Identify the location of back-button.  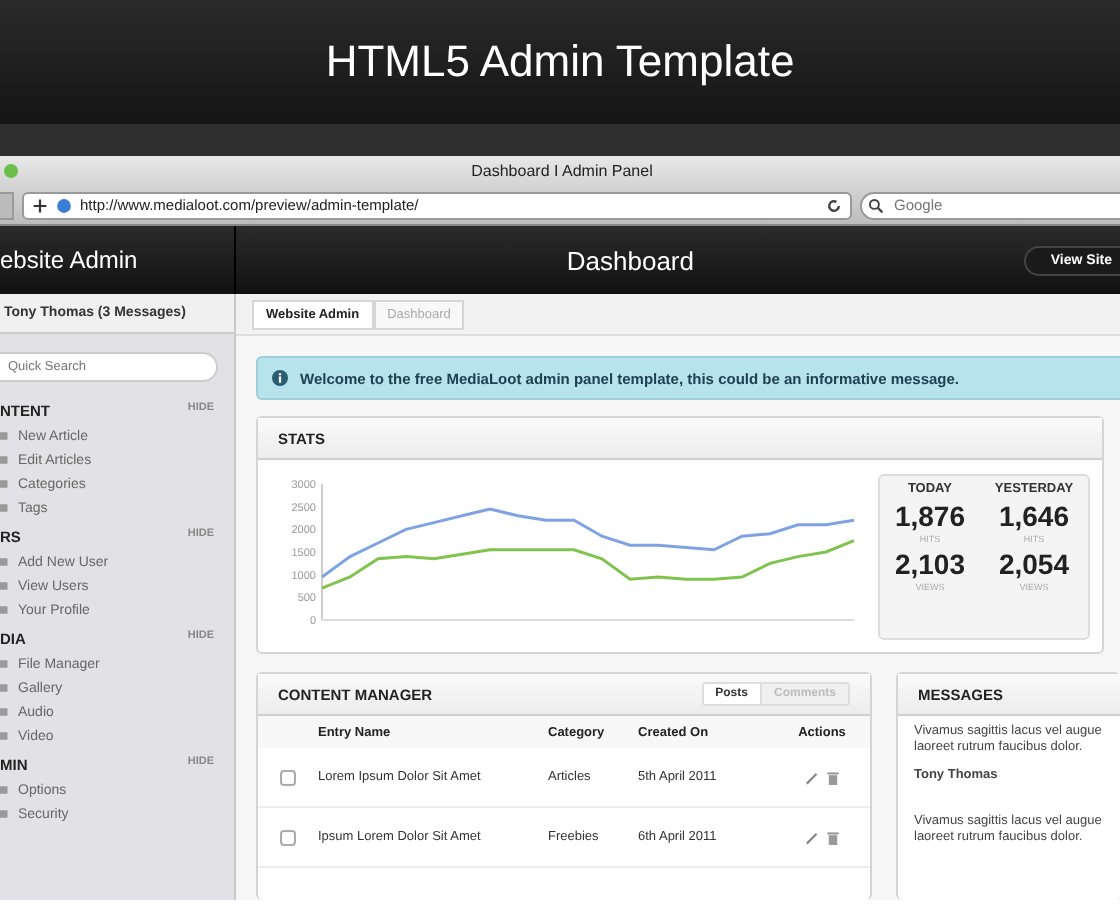
(7, 205).